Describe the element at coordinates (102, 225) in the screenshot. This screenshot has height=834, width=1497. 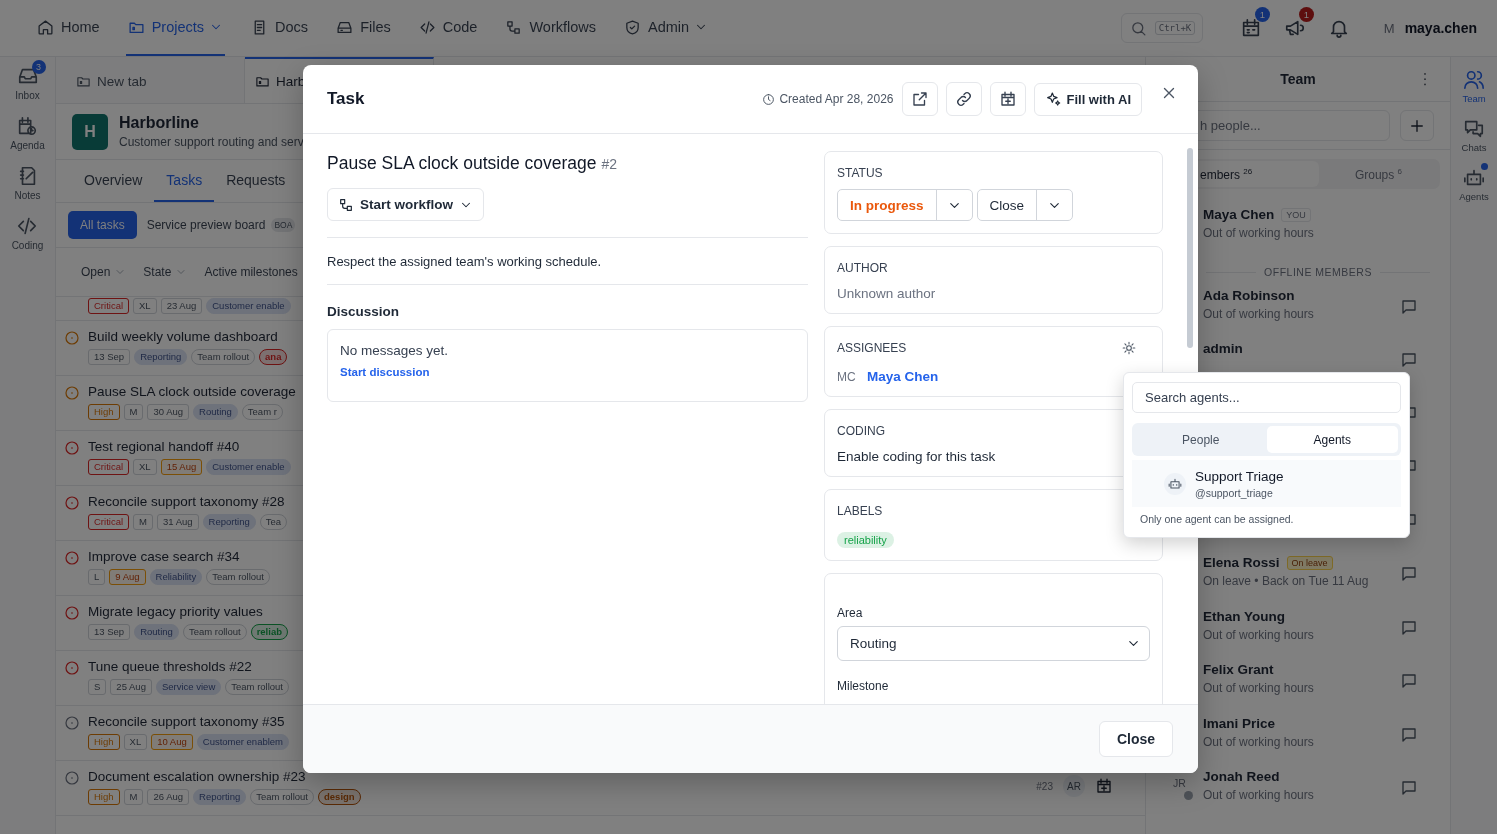
I see `view-button: All tasks` at that location.